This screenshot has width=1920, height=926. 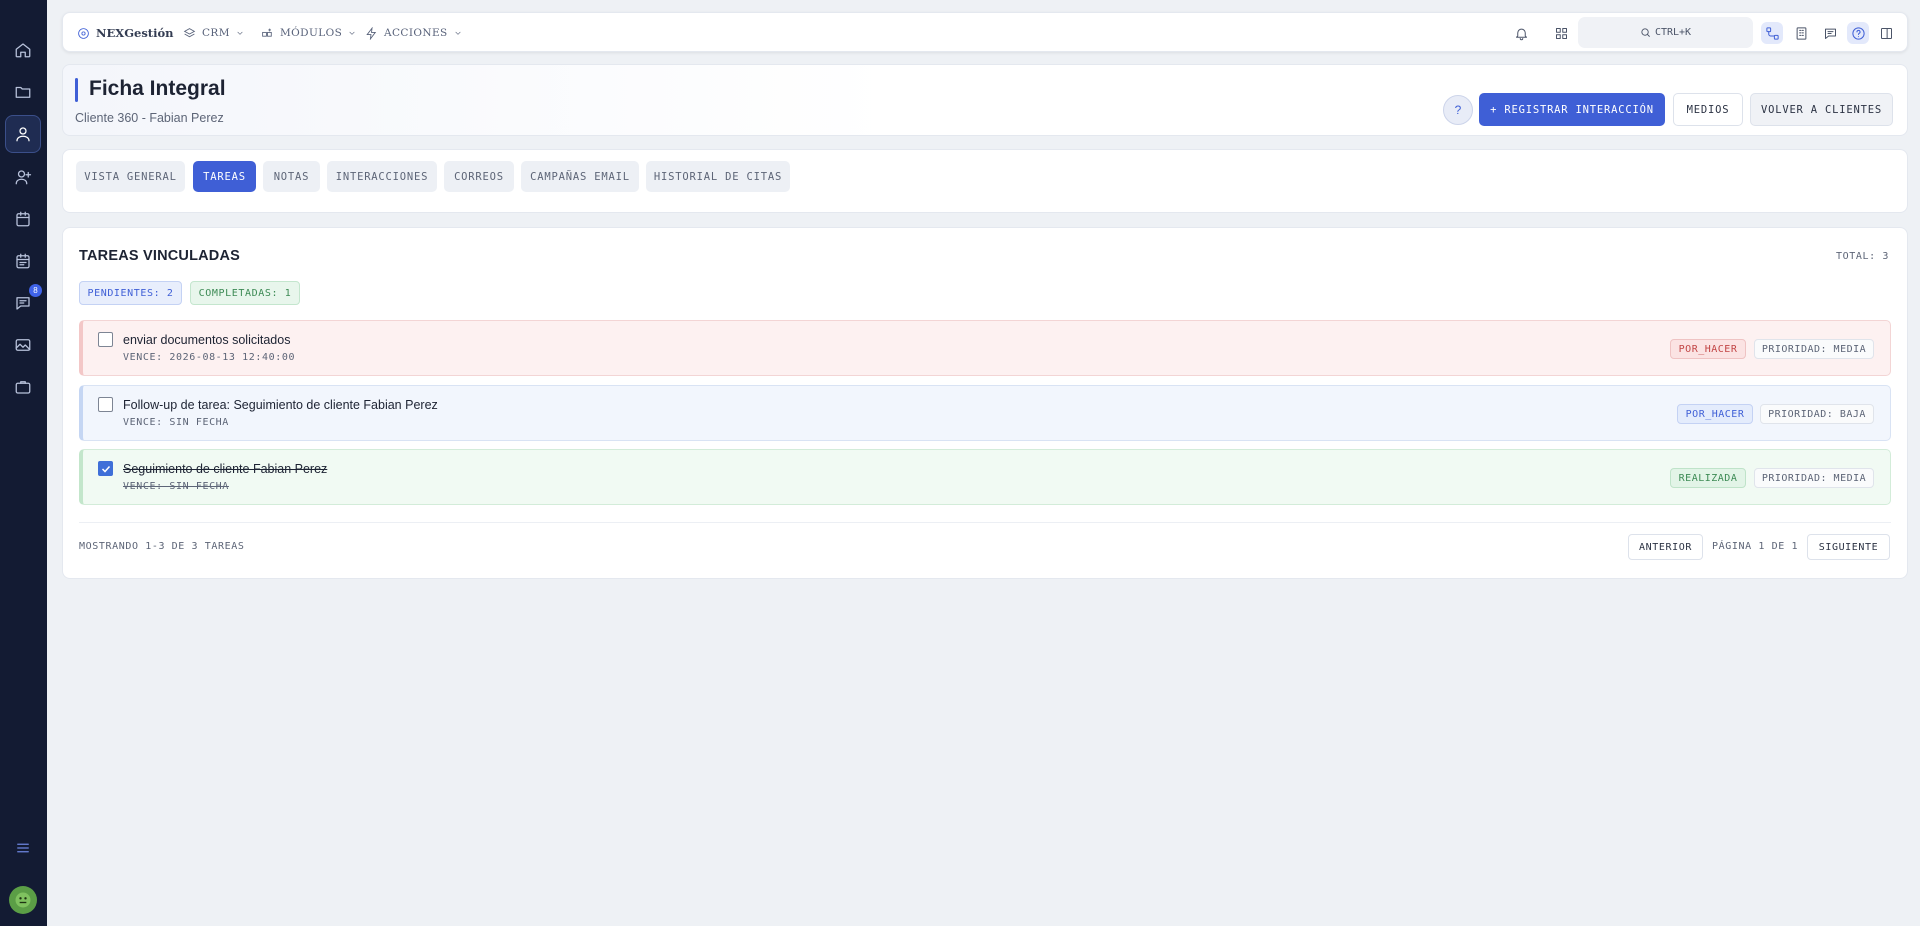 I want to click on register-interaction-button: + REGISTRAR INTERACCIÓN, so click(x=1572, y=109).